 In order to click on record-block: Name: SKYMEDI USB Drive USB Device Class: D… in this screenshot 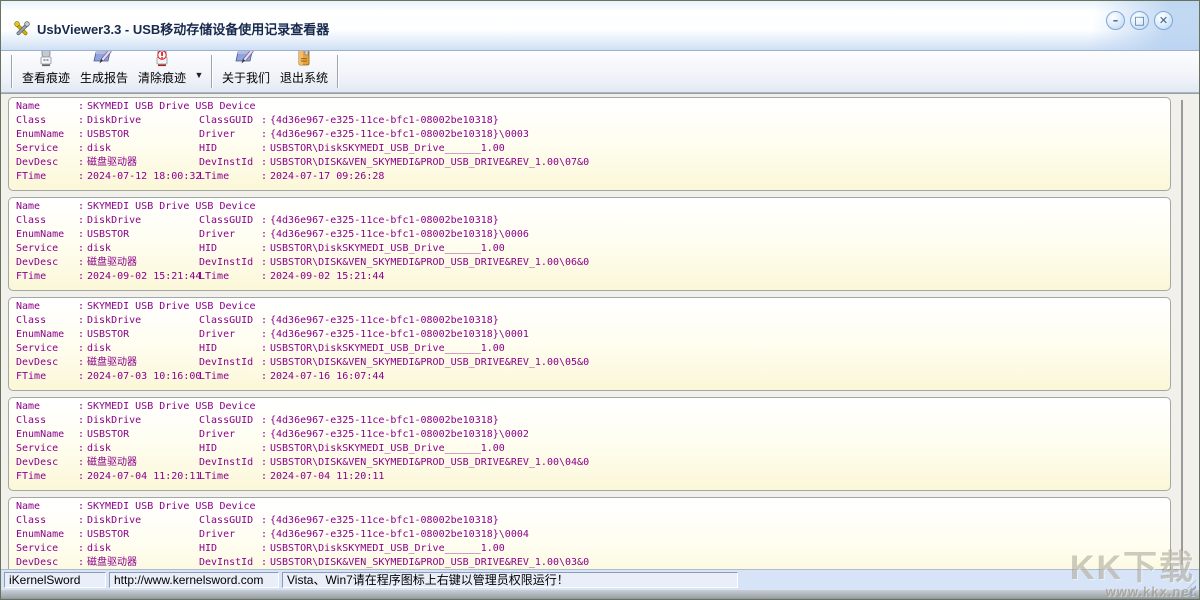, I will do `click(589, 533)`.